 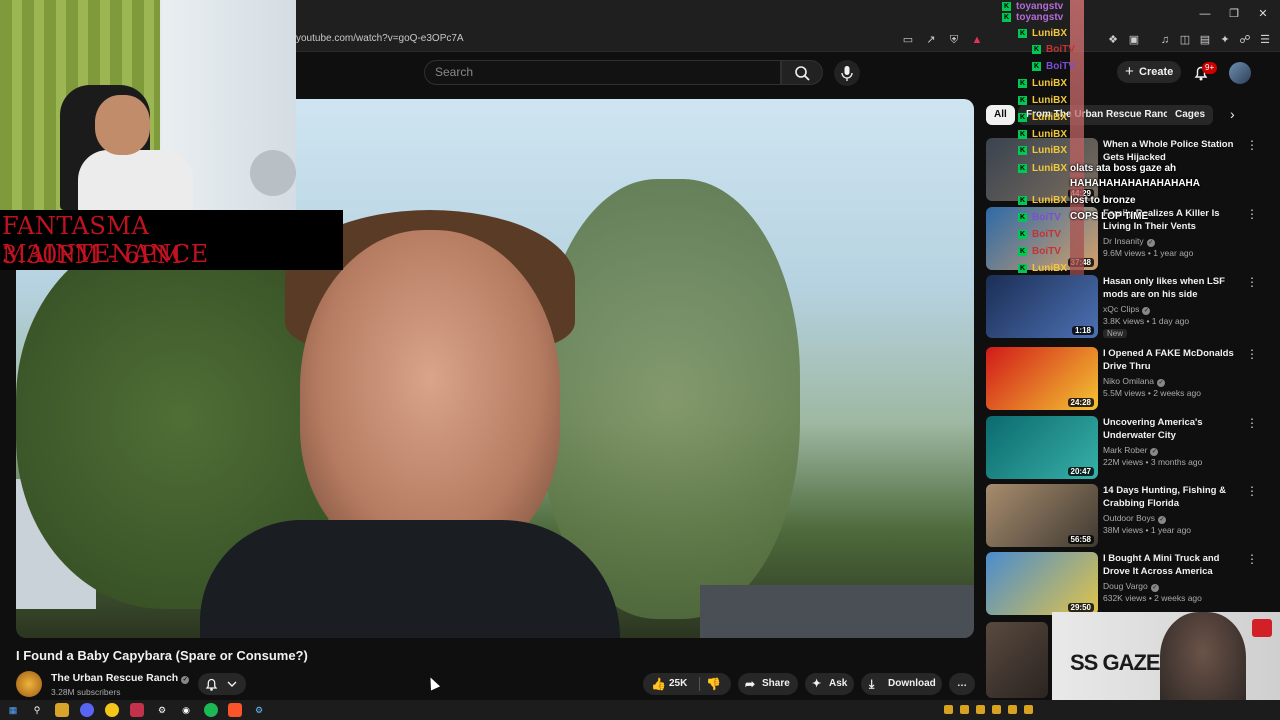 I want to click on download-button: ⤓ Download, so click(x=901, y=684).